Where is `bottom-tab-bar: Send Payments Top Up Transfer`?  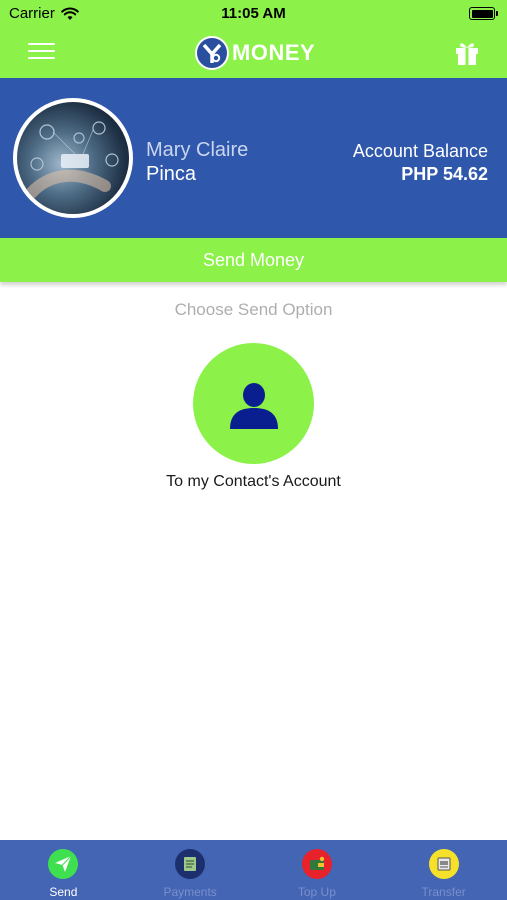 bottom-tab-bar: Send Payments Top Up Transfer is located at coordinates (253, 870).